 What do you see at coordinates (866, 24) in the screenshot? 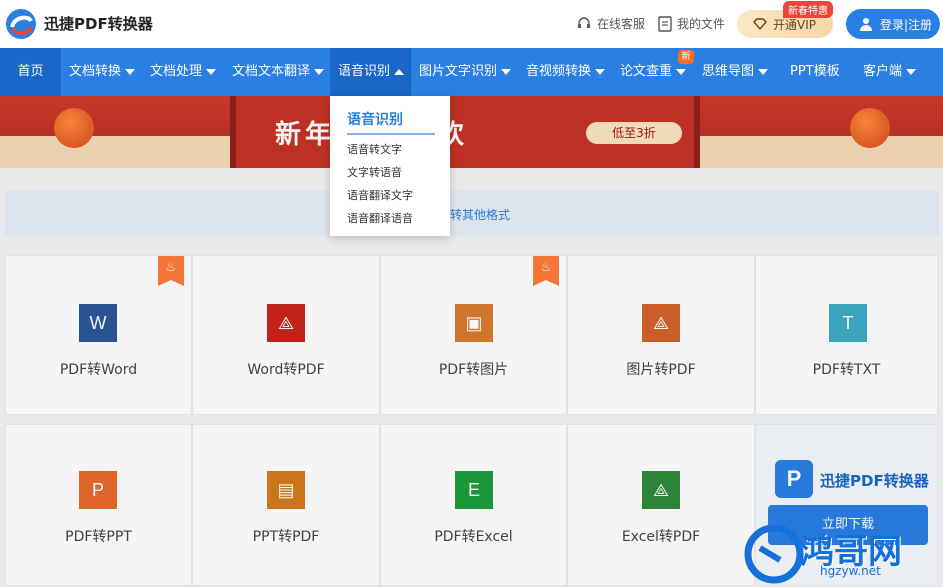
I see `user-icon` at bounding box center [866, 24].